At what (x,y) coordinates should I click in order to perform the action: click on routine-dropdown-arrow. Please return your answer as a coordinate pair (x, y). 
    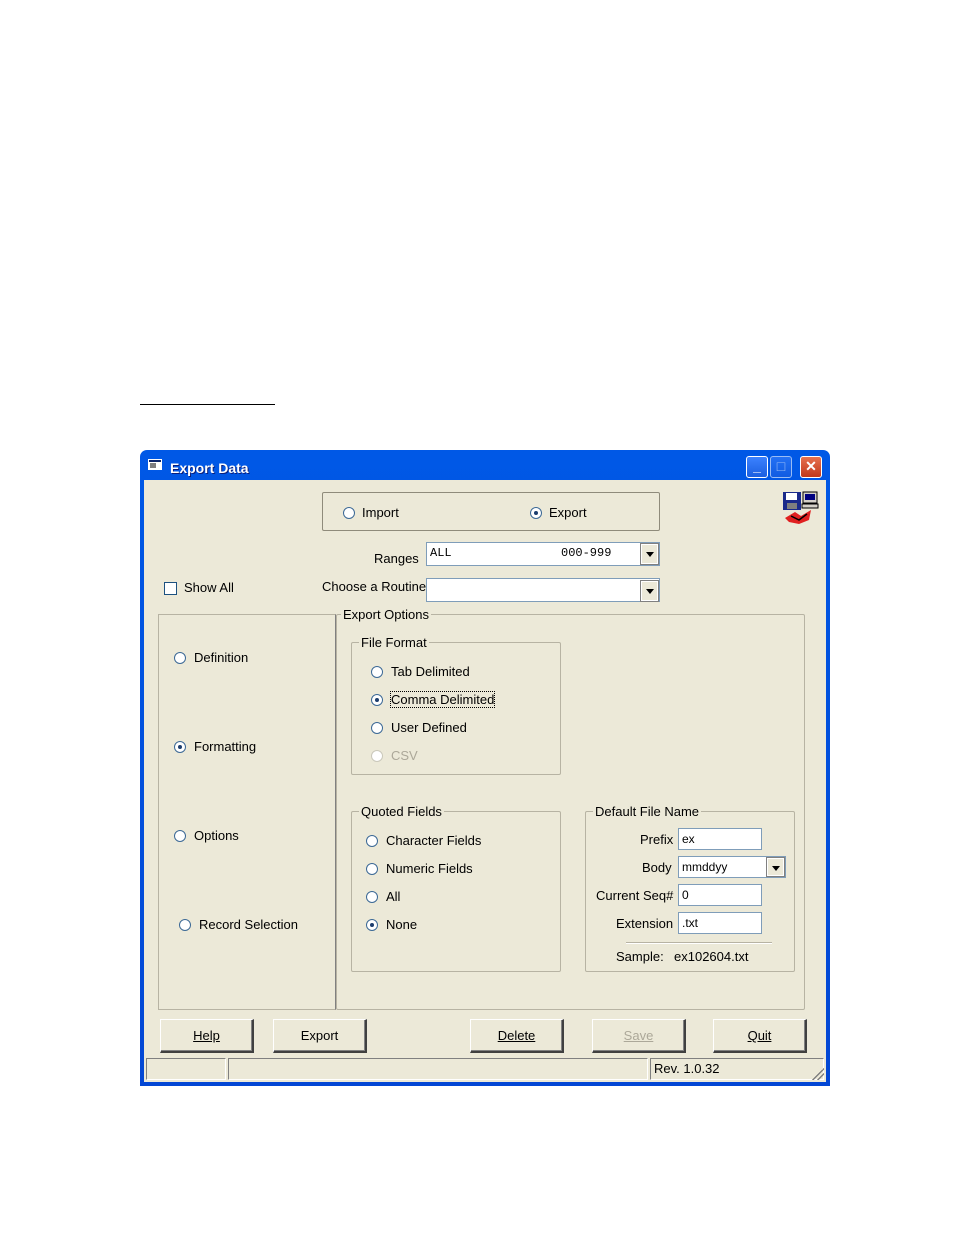
    Looking at the image, I should click on (649, 591).